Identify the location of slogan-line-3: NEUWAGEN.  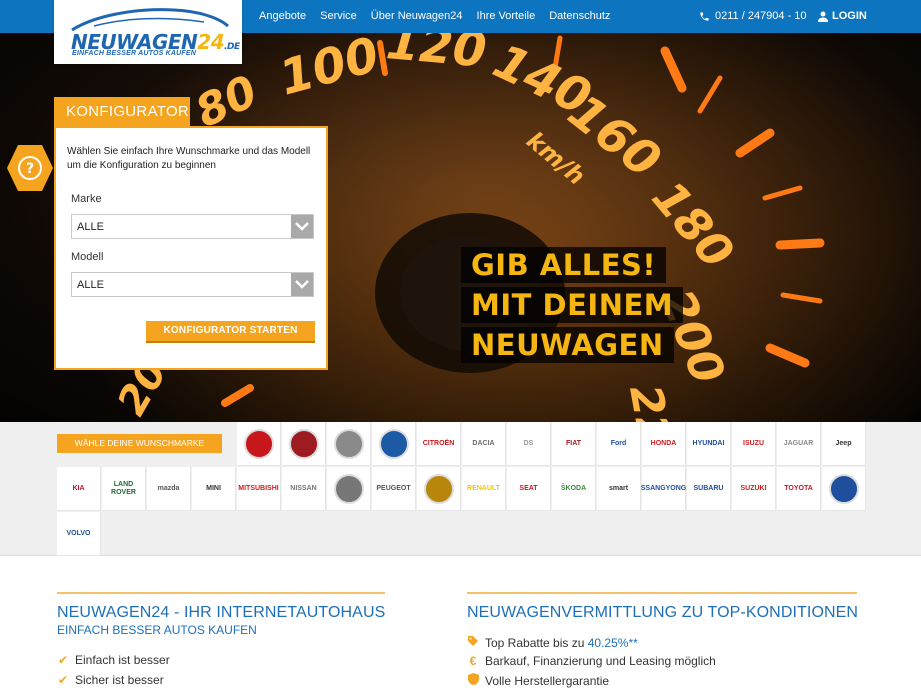
(567, 345).